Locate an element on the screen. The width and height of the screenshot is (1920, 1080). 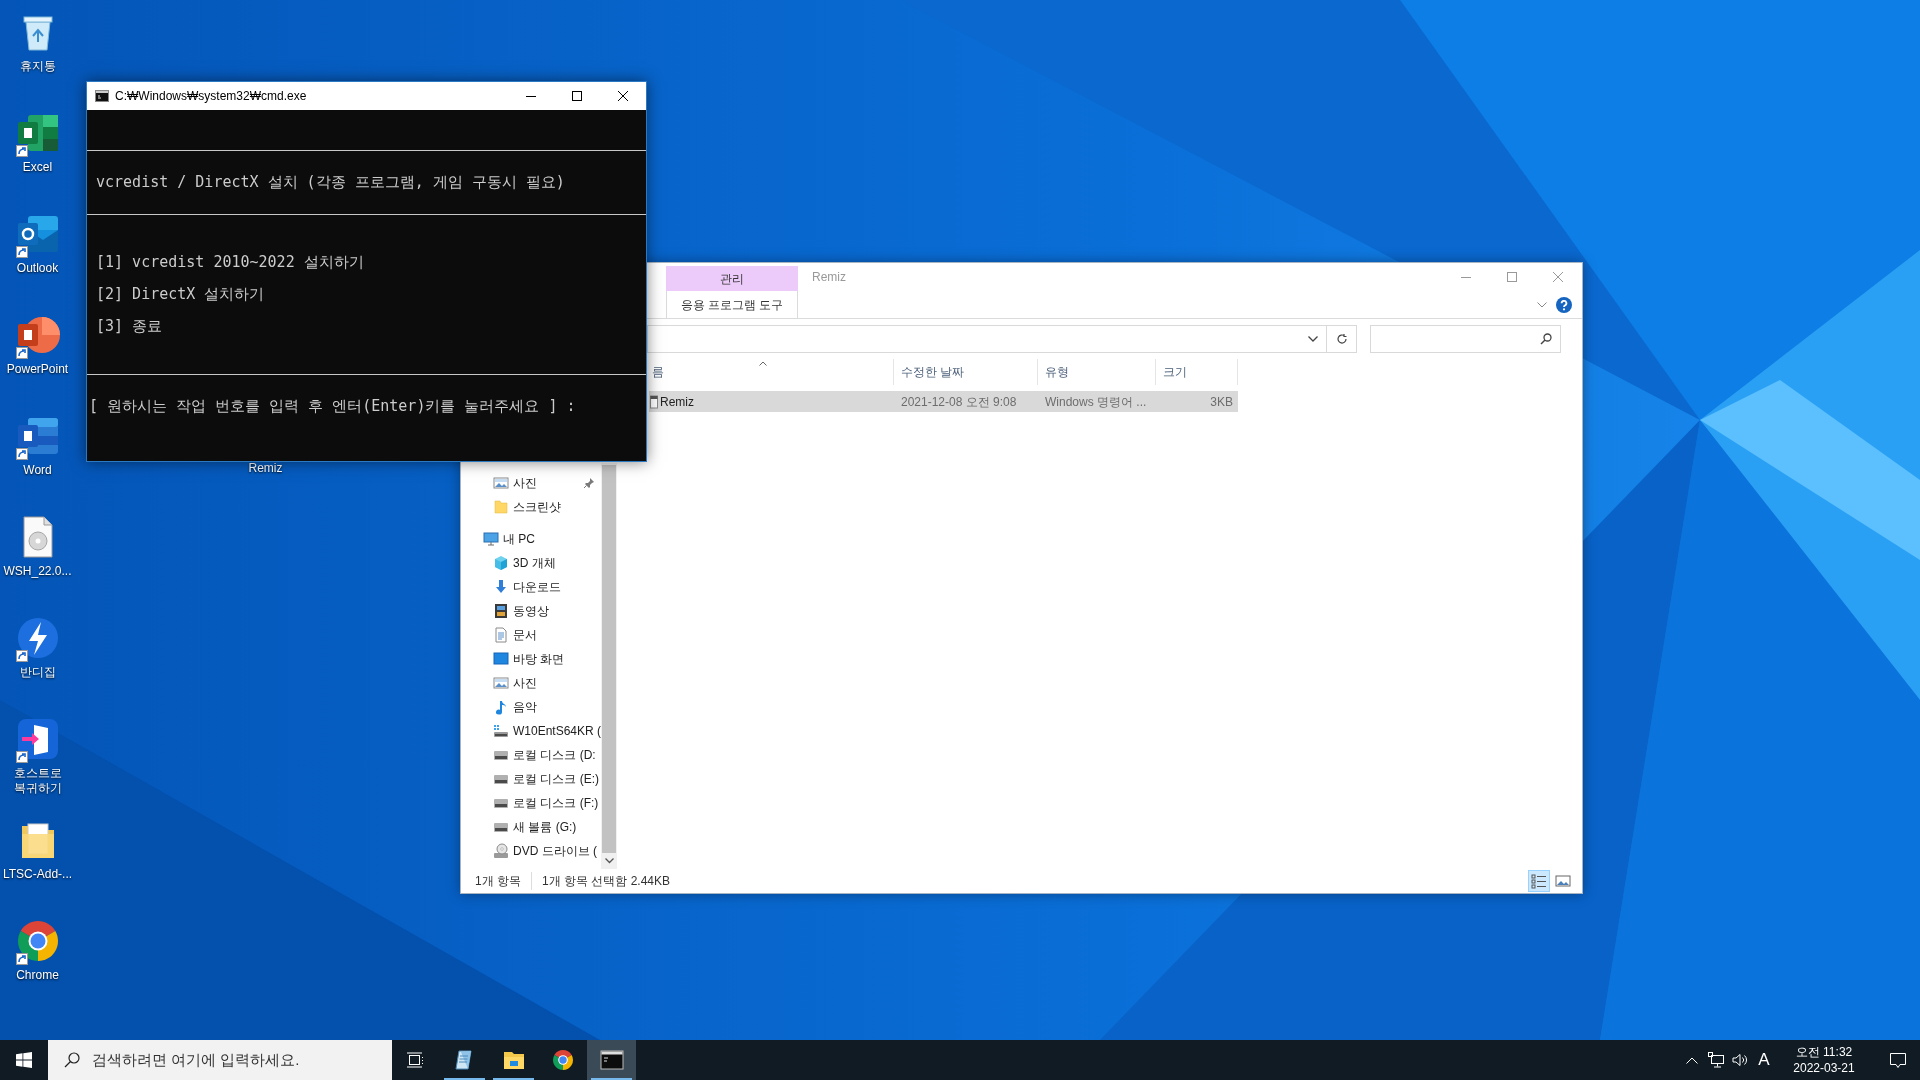
nav-item: 스크린샷 is located at coordinates (531, 507).